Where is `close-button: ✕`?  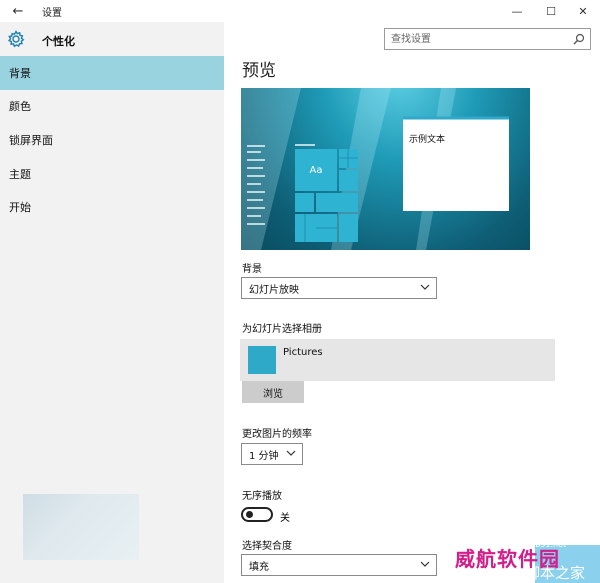
close-button: ✕ is located at coordinates (583, 11).